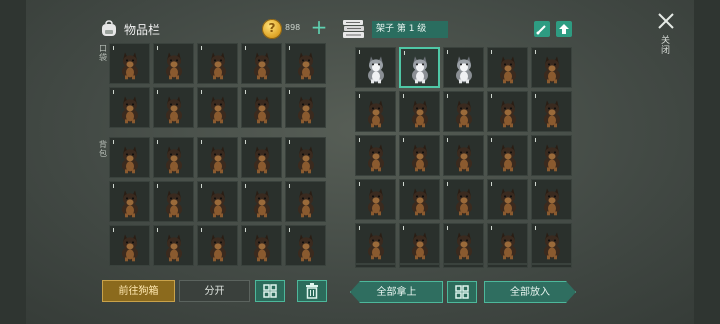 The image size is (720, 324). What do you see at coordinates (666, 46) in the screenshot?
I see `close-label: 关闭` at bounding box center [666, 46].